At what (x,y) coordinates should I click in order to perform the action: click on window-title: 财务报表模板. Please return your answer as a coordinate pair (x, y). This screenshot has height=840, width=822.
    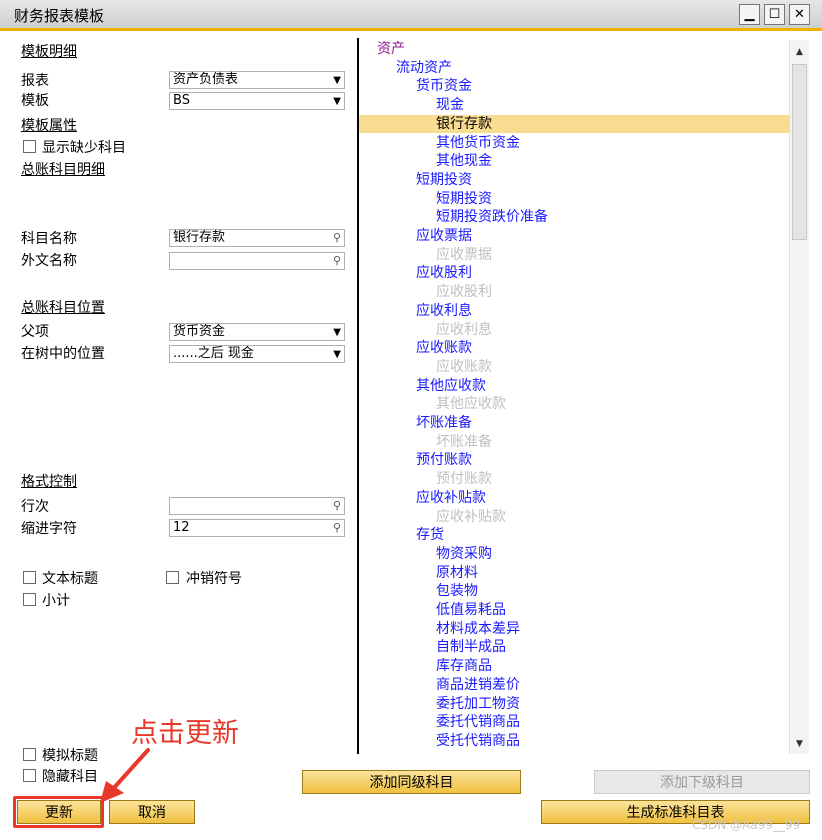
    Looking at the image, I should click on (59, 16).